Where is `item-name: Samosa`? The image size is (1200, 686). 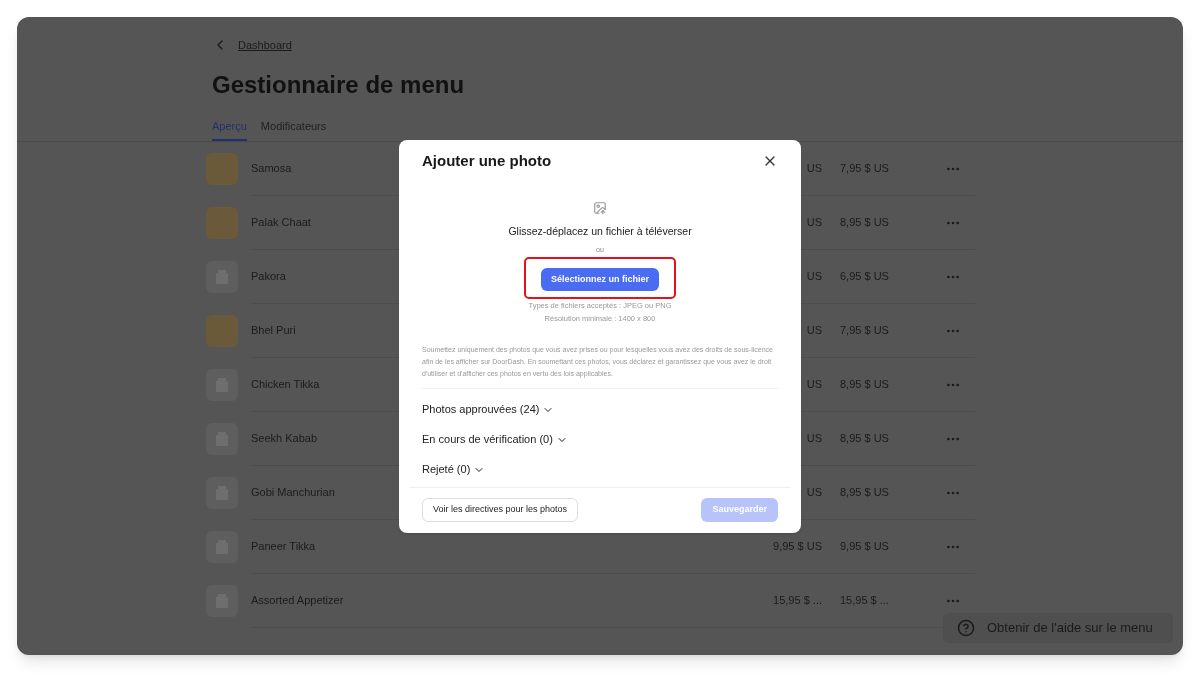
item-name: Samosa is located at coordinates (272, 169).